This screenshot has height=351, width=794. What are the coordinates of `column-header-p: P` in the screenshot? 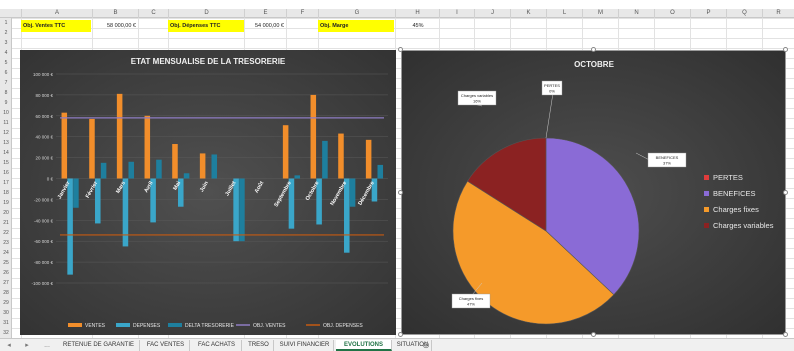 It's located at (708, 13).